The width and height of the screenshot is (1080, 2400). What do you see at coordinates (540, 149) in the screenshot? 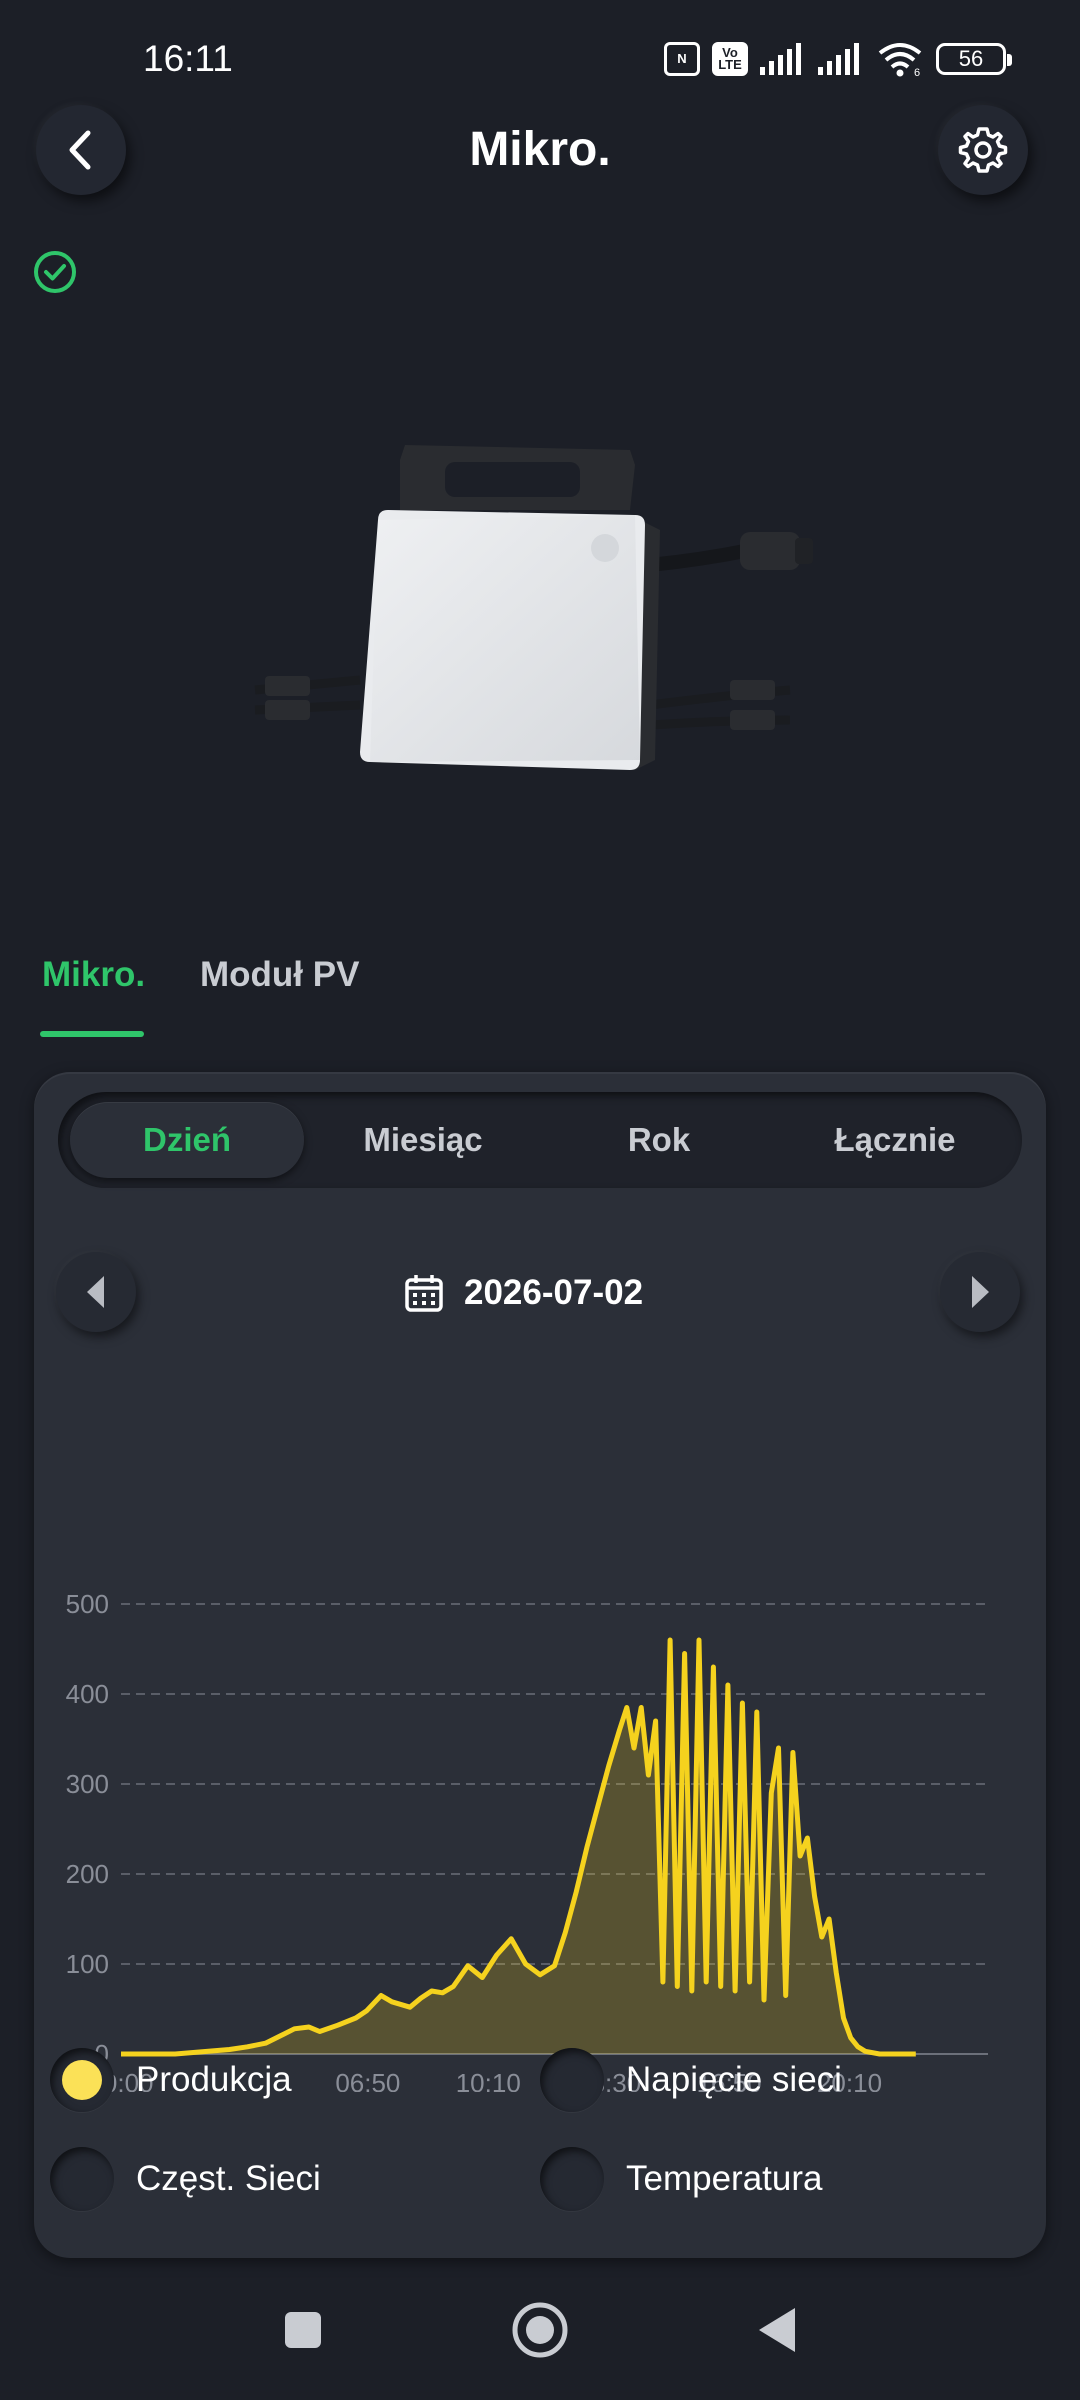
I see `page-title: Mikro.` at bounding box center [540, 149].